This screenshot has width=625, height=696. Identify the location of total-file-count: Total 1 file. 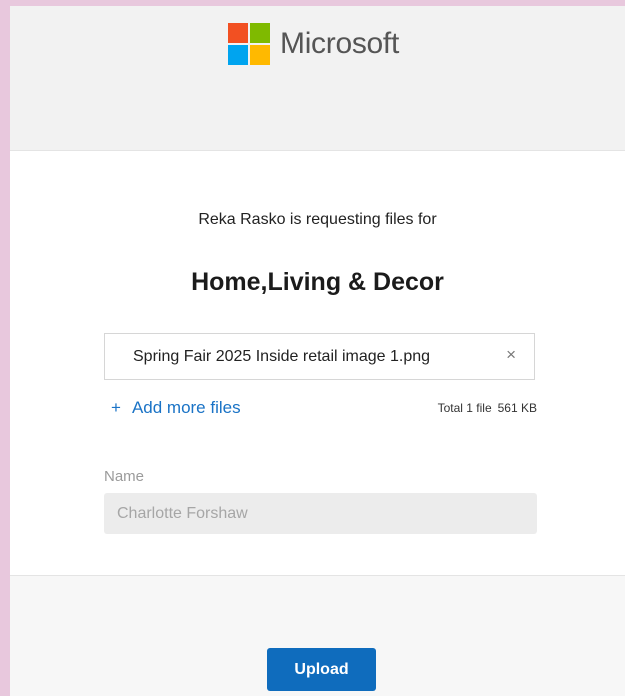
(464, 408).